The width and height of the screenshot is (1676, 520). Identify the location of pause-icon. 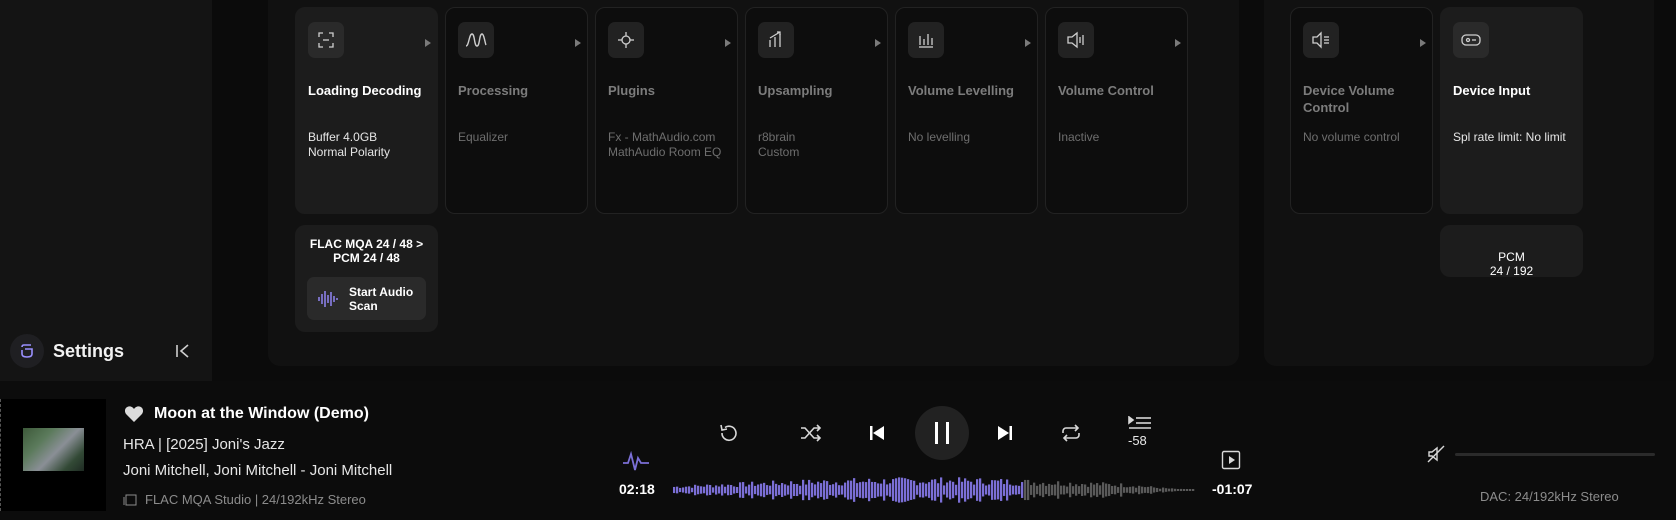
(942, 433).